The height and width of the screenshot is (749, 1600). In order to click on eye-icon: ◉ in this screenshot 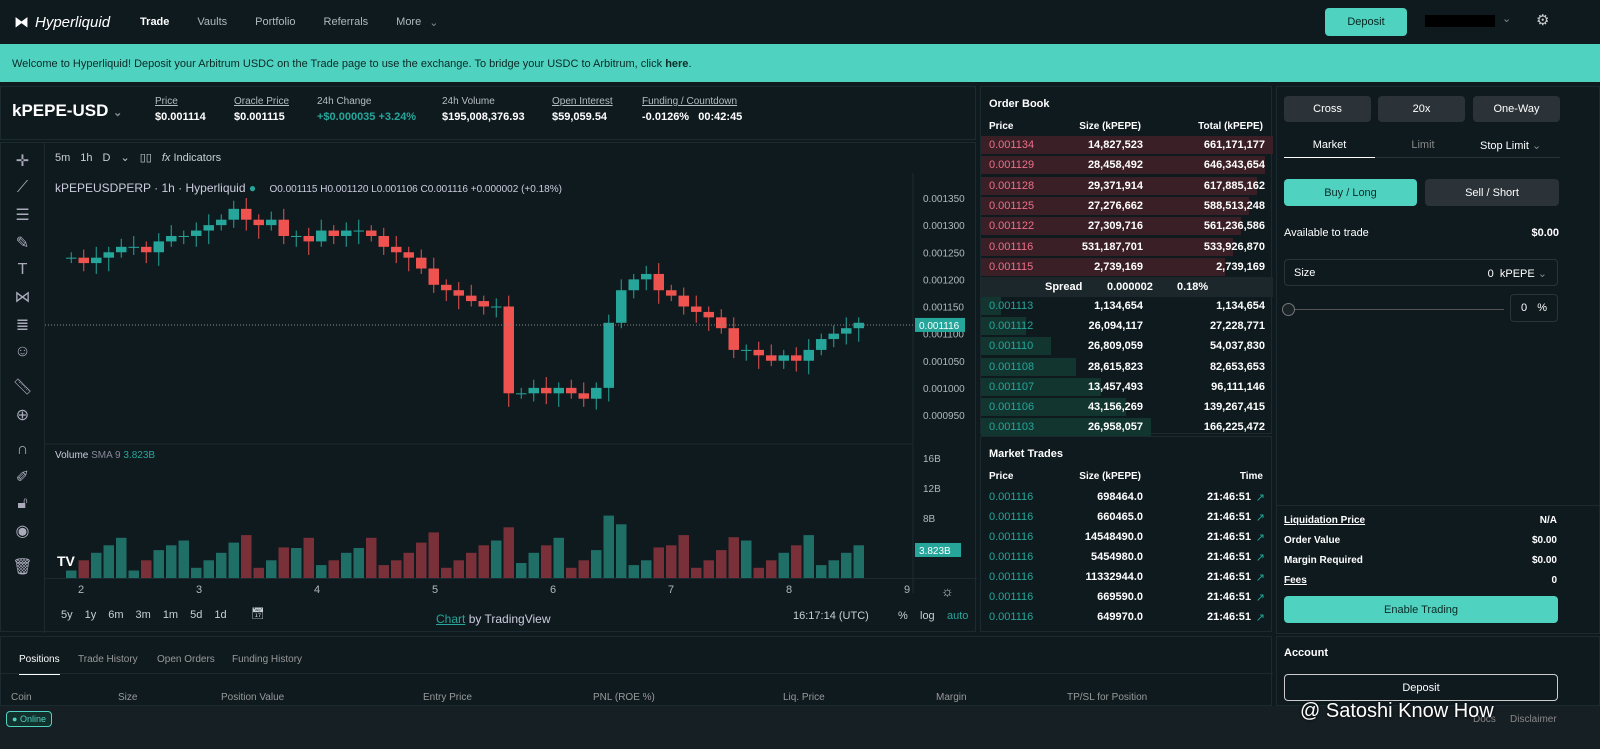, I will do `click(22, 531)`.